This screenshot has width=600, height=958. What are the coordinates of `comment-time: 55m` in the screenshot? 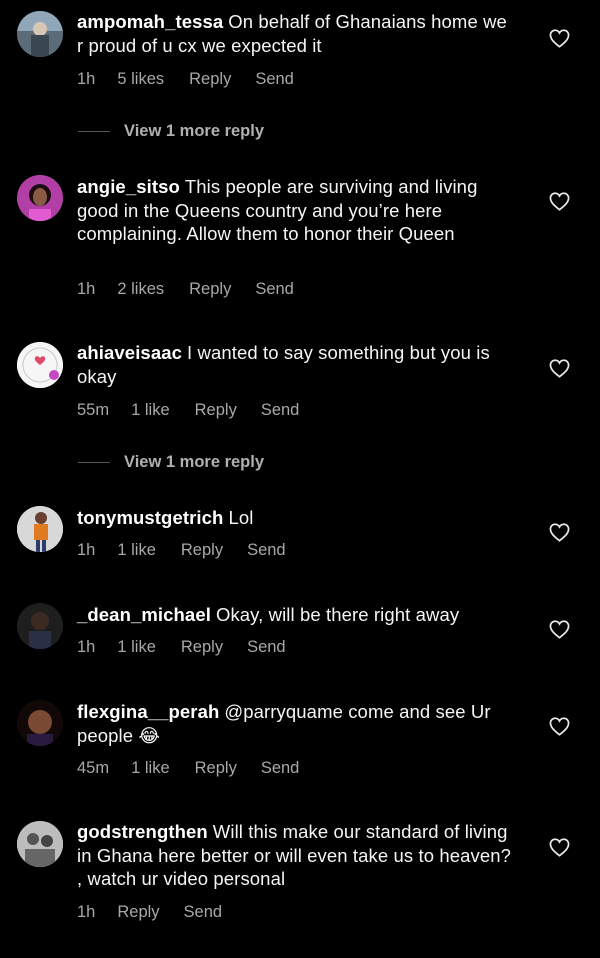 It's located at (93, 410).